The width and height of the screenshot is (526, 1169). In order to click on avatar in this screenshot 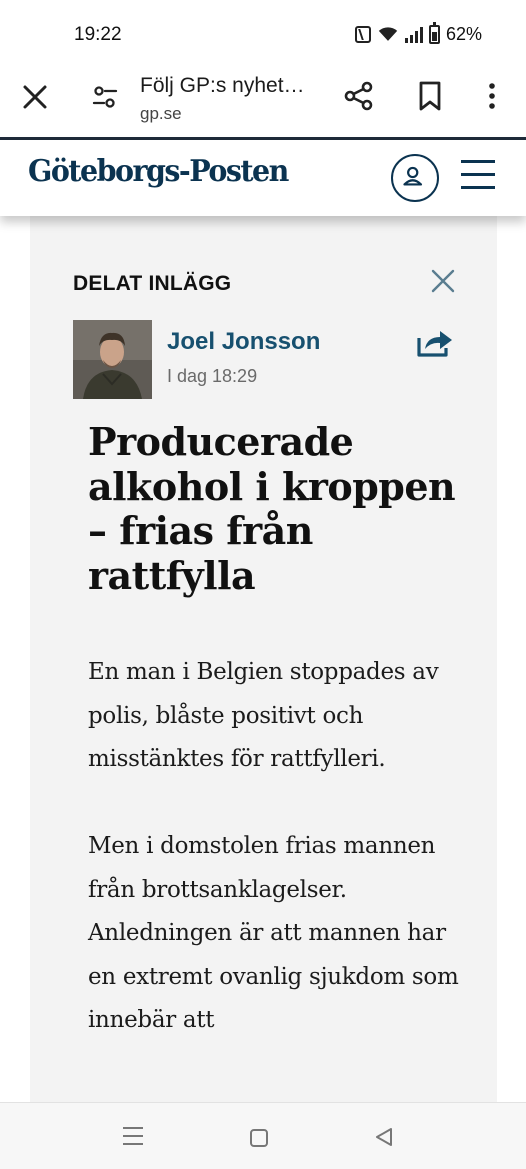, I will do `click(112, 359)`.